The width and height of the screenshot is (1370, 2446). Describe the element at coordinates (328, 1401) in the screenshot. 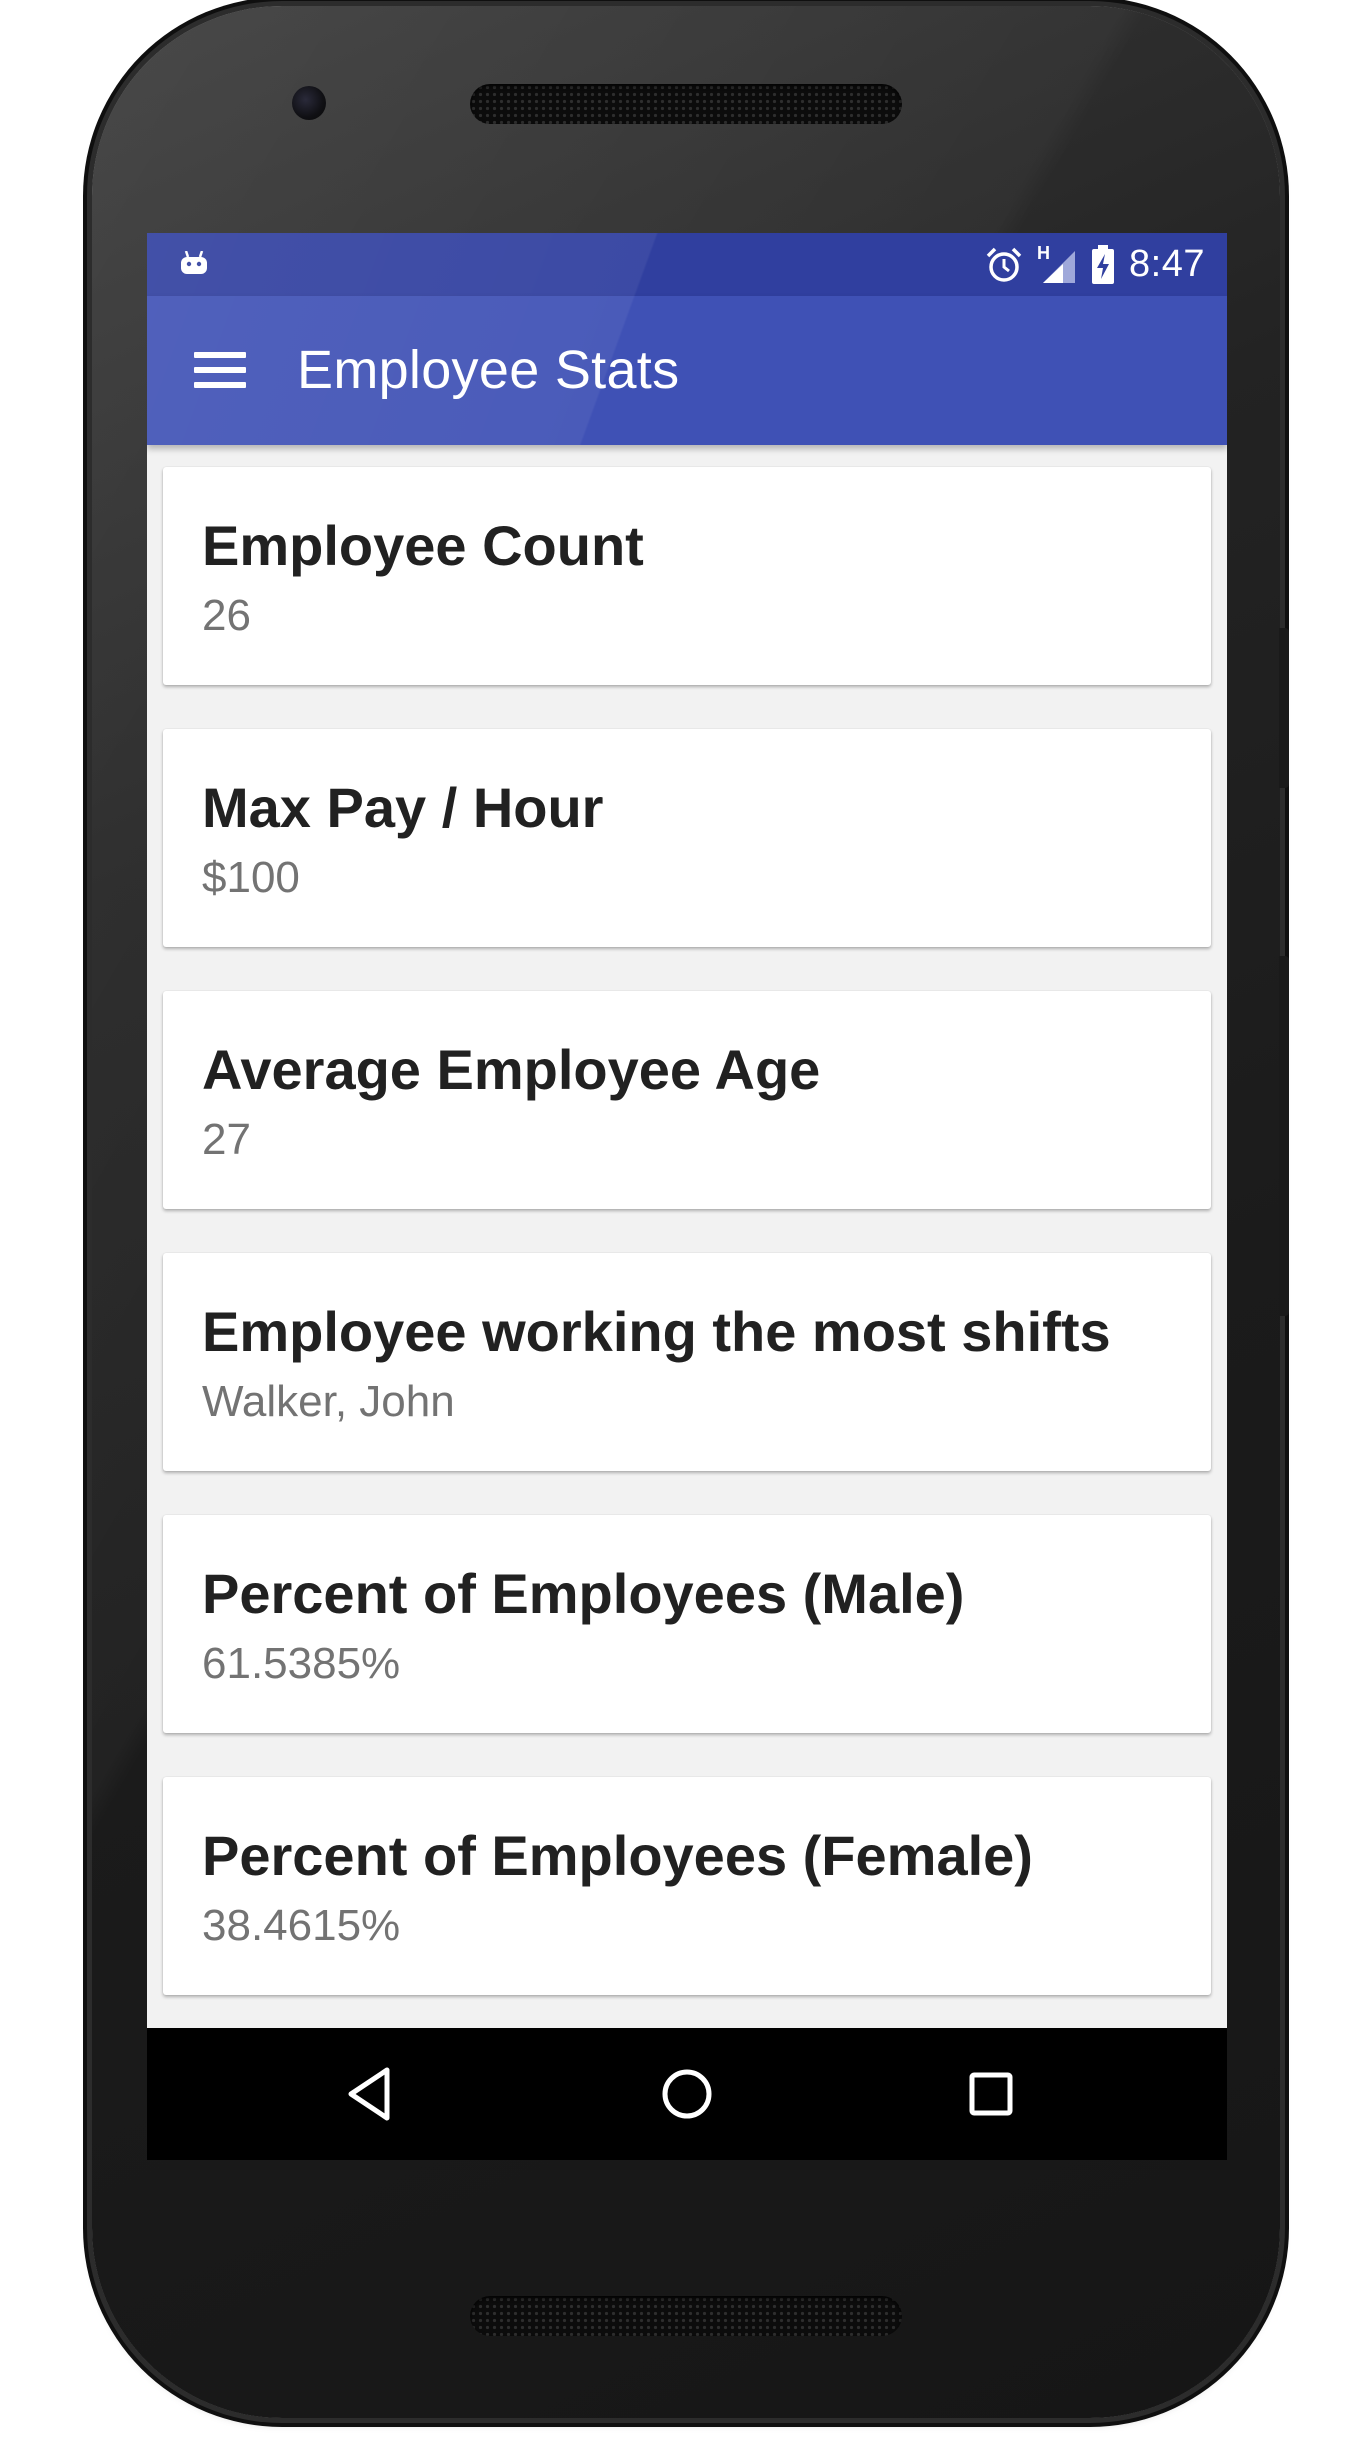

I see `stat-value: Walker, John` at that location.